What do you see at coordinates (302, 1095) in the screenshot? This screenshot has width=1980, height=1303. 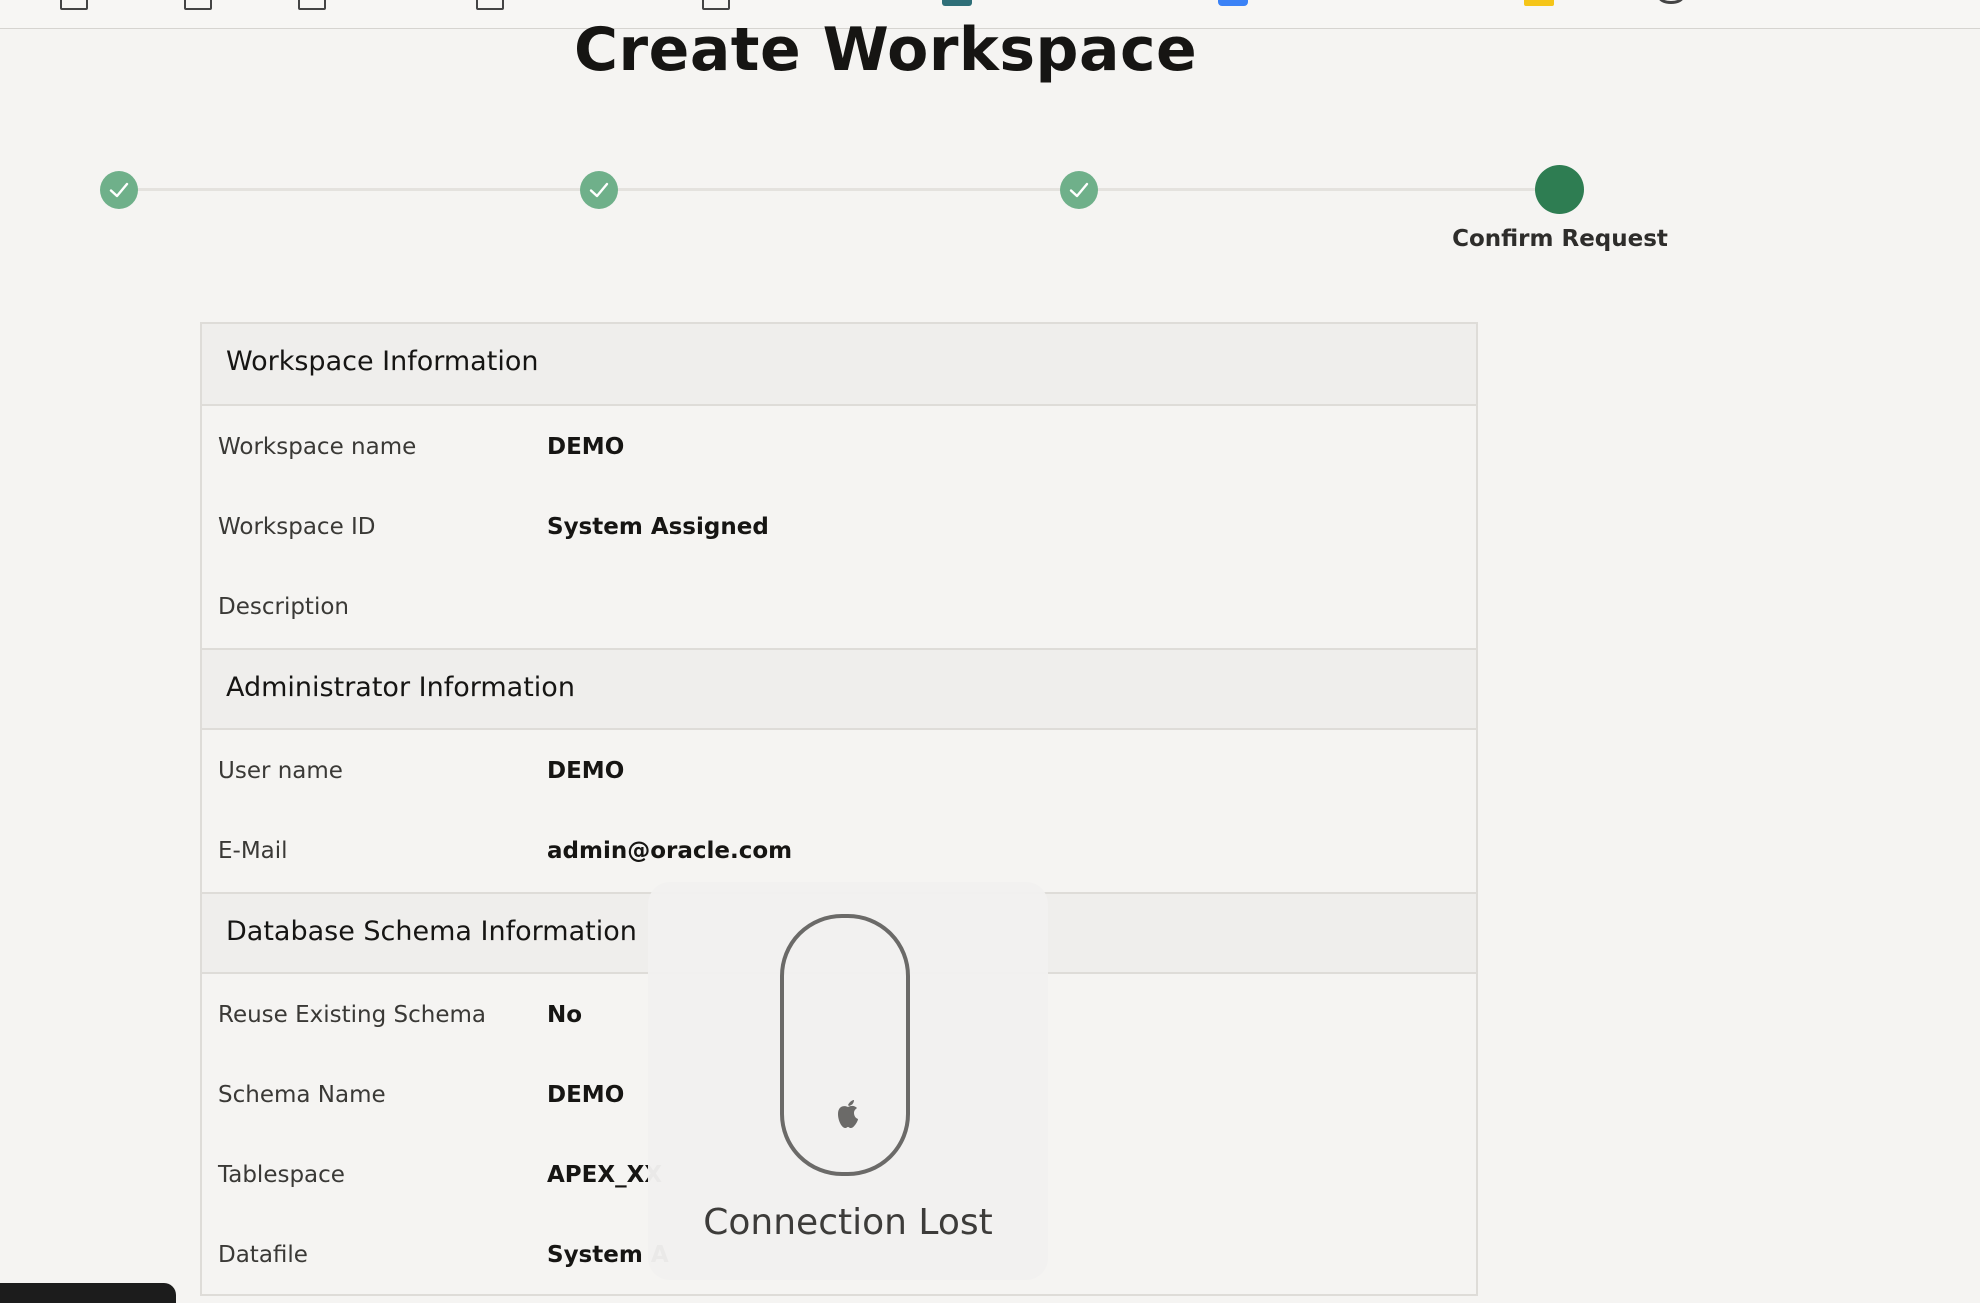 I see `field-label: Schema Name` at bounding box center [302, 1095].